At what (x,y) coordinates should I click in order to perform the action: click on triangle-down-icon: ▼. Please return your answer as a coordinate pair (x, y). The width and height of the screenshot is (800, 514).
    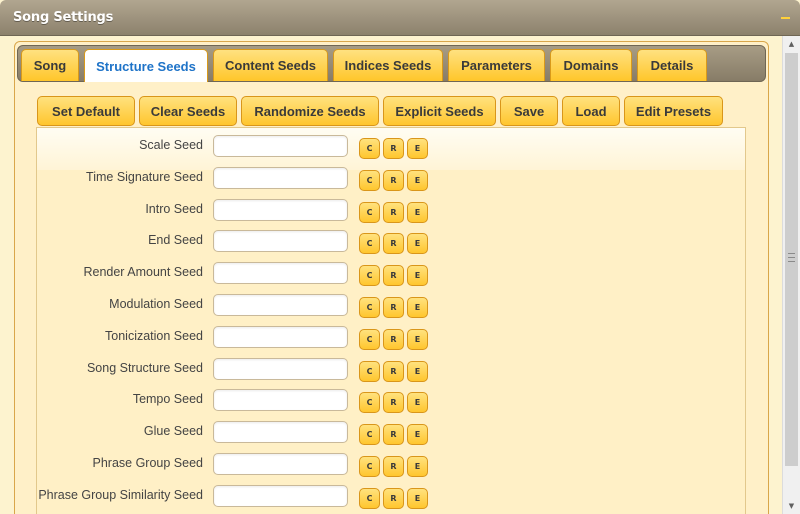
    Looking at the image, I should click on (791, 506).